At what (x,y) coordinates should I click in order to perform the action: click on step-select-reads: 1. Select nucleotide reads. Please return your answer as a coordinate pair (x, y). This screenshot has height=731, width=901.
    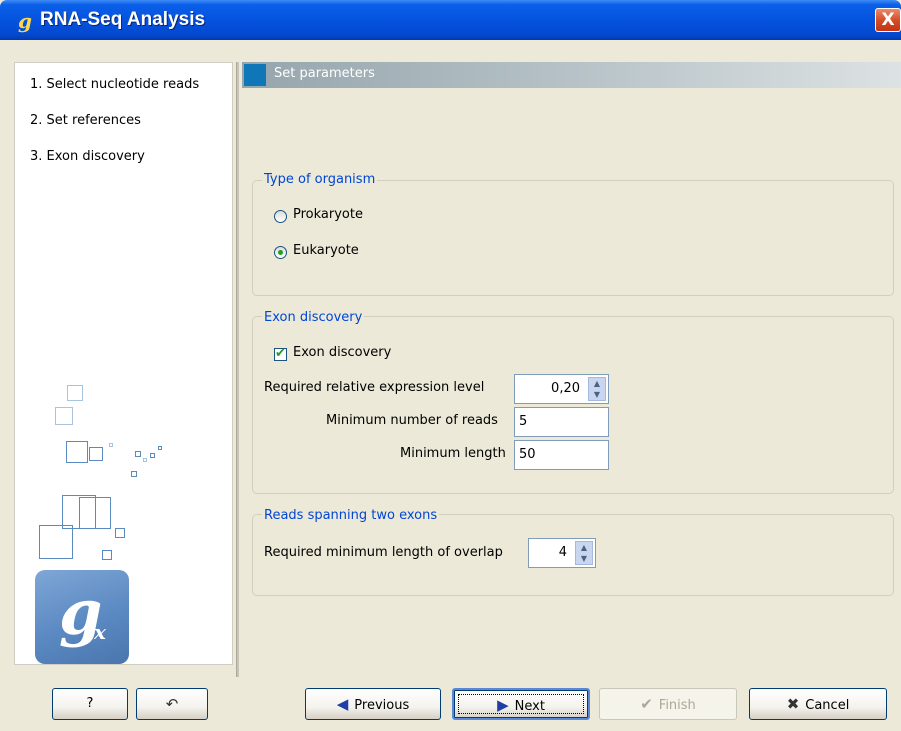
    Looking at the image, I should click on (115, 84).